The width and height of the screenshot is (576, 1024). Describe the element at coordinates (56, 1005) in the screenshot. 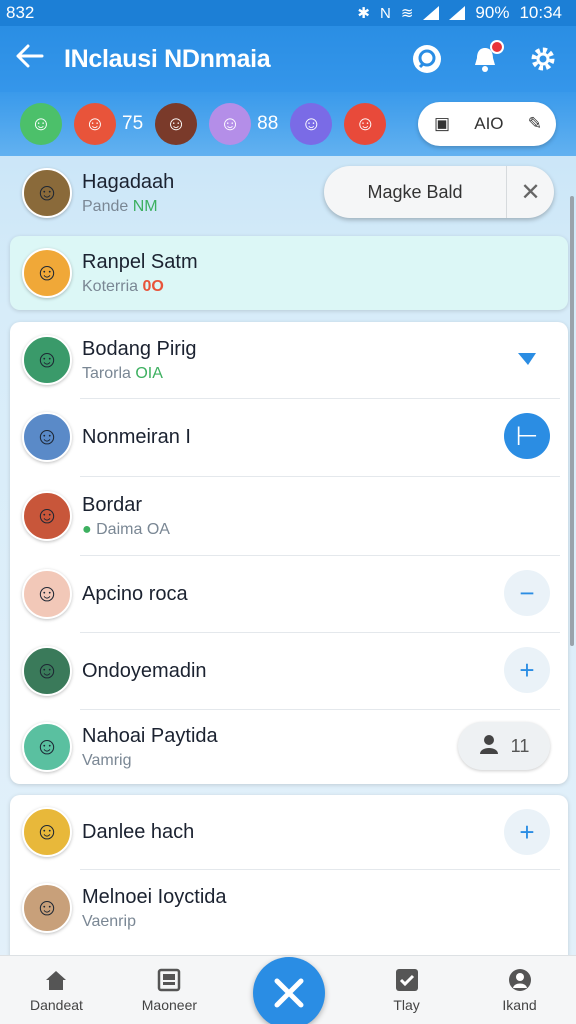

I see `nav-label: Dandeat` at that location.